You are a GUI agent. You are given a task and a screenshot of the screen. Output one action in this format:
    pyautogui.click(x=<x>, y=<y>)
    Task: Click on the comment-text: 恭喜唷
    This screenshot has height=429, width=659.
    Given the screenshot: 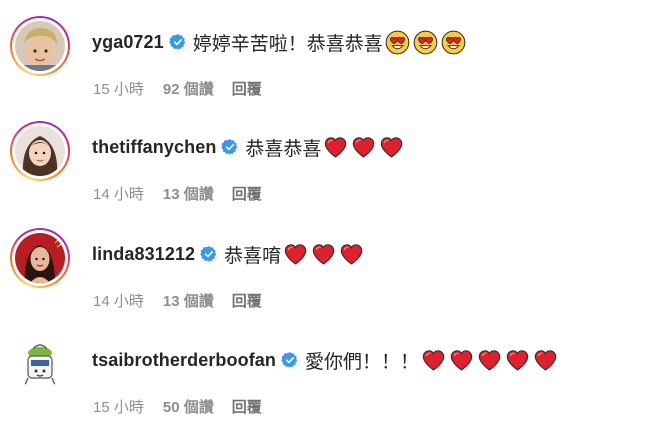 What is the action you would take?
    pyautogui.click(x=253, y=256)
    